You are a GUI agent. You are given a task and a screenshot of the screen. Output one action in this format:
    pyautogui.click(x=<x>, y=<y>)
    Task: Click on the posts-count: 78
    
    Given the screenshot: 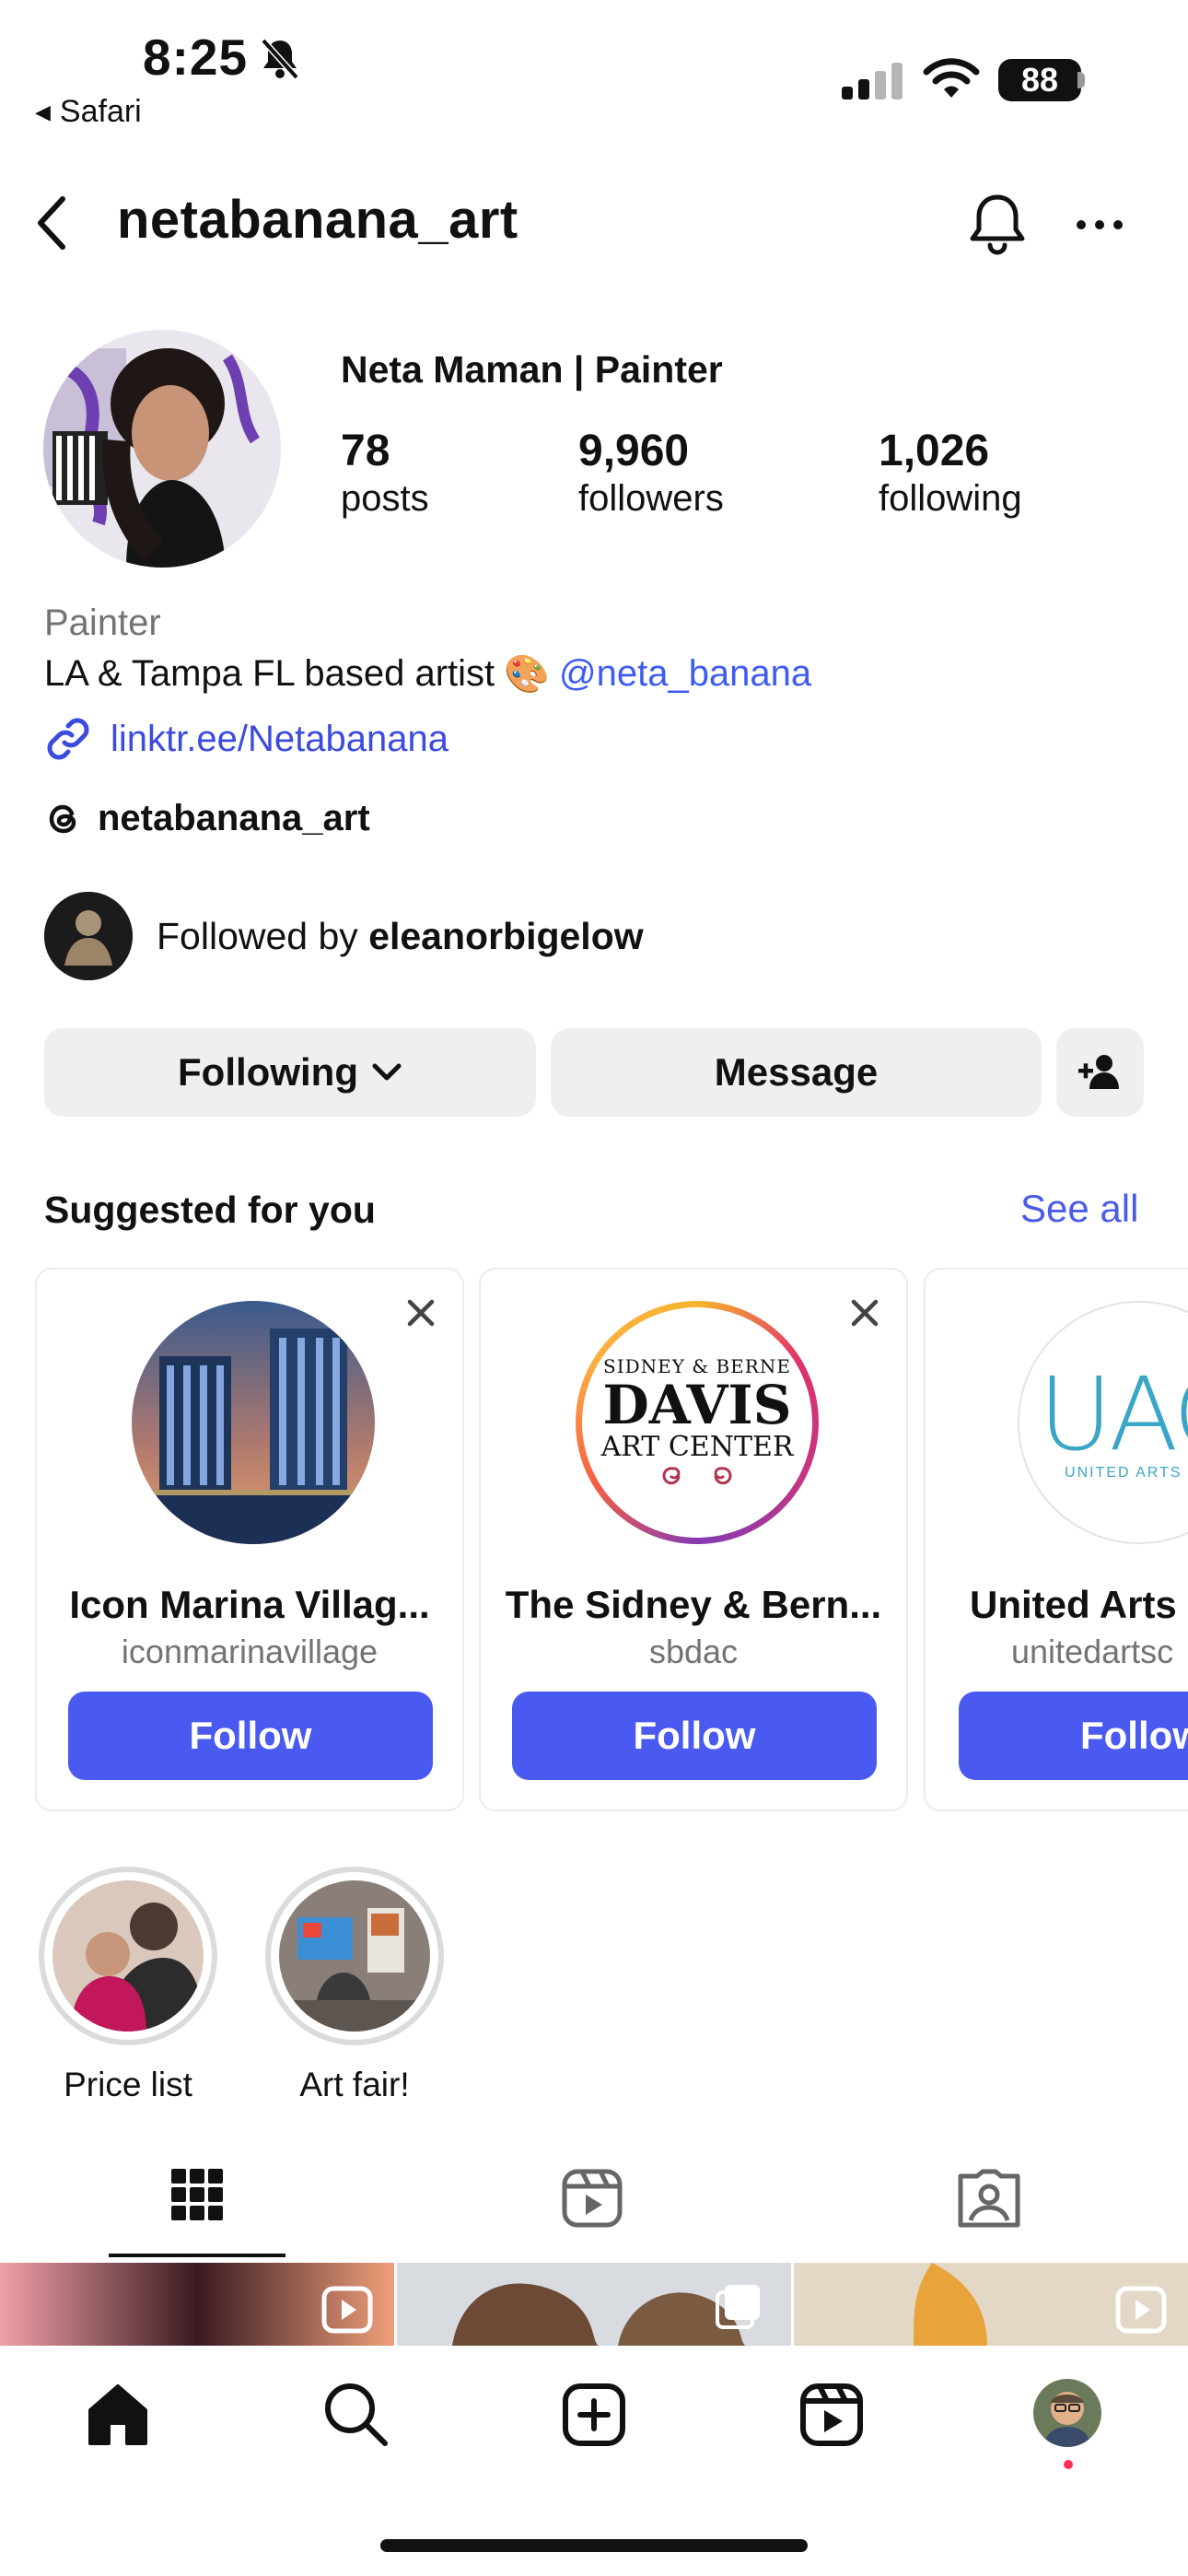 What is the action you would take?
    pyautogui.click(x=365, y=451)
    